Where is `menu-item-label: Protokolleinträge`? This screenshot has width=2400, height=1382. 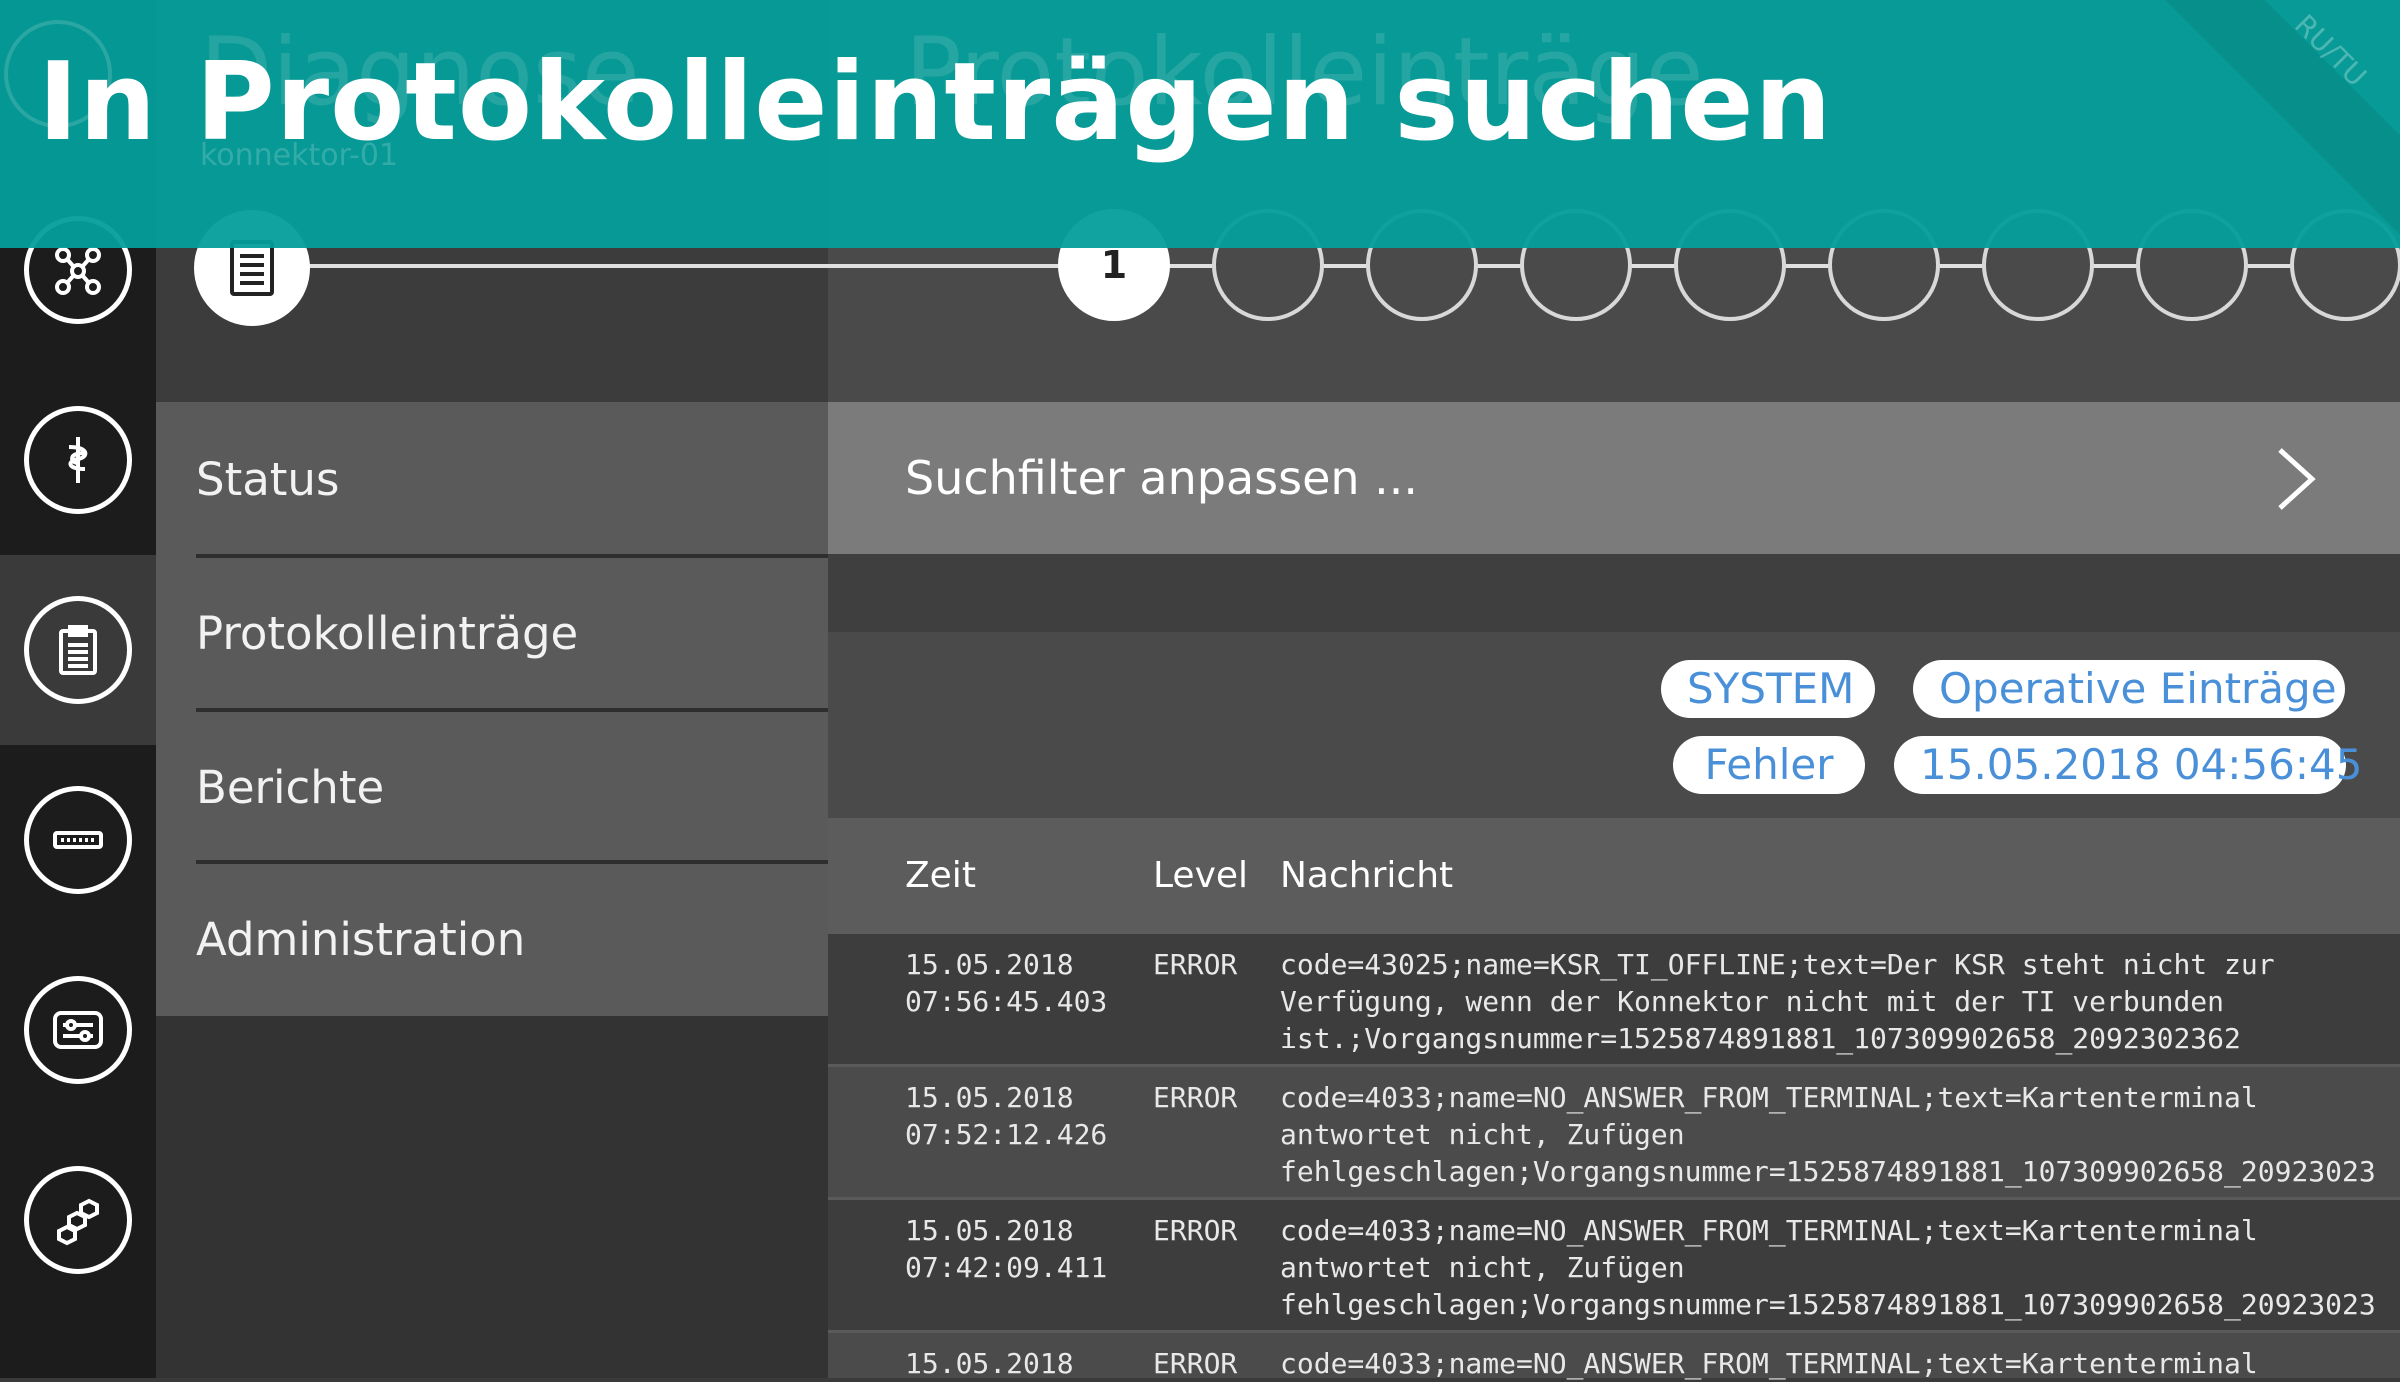
menu-item-label: Protokolleinträge is located at coordinates (387, 633).